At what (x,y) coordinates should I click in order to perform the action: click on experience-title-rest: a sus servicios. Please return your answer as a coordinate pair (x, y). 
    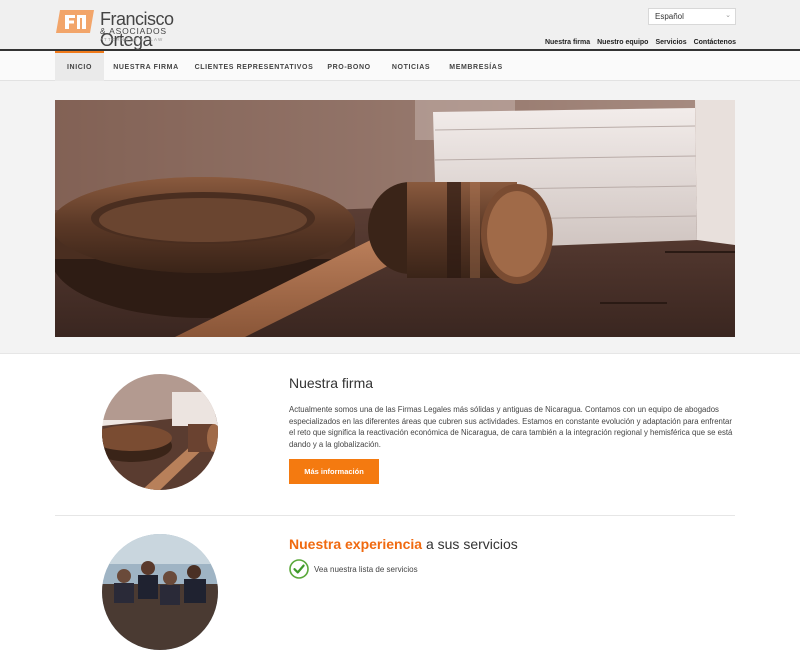
    Looking at the image, I should click on (470, 544).